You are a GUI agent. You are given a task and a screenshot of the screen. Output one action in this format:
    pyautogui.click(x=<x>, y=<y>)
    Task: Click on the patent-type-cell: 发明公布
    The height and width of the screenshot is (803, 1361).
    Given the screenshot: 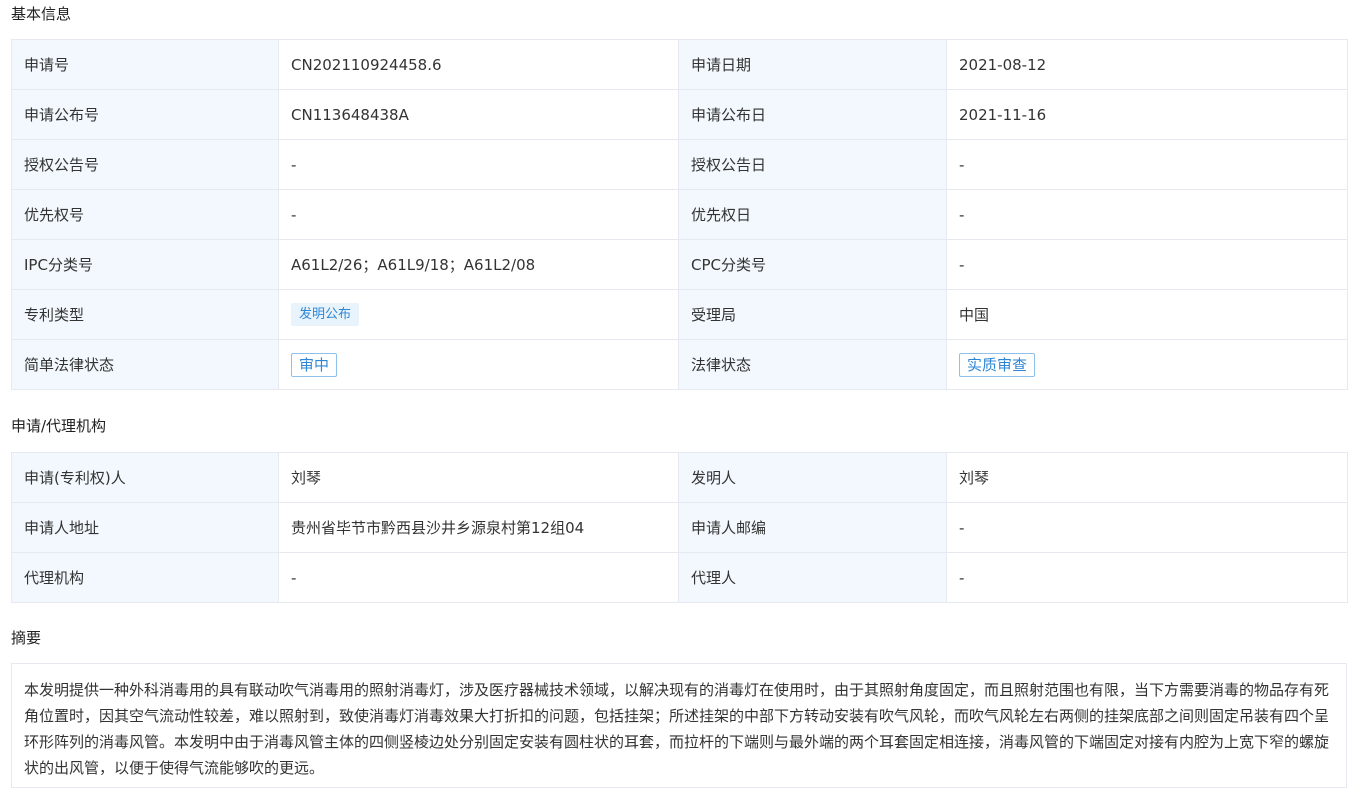 What is the action you would take?
    pyautogui.click(x=478, y=314)
    